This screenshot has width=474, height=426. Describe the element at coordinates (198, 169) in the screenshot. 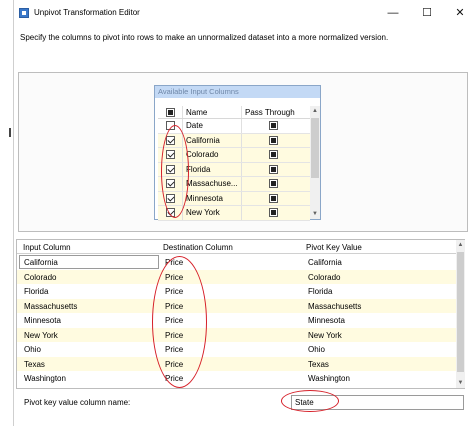

I see `column-name: Florida` at that location.